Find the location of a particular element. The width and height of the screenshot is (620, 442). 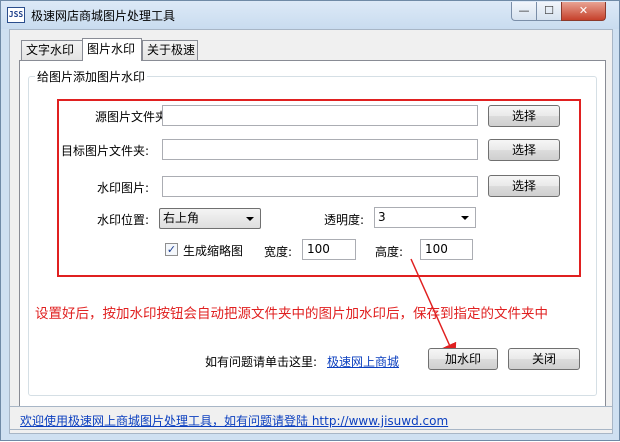

select-watermark-button: 选择 is located at coordinates (524, 186).